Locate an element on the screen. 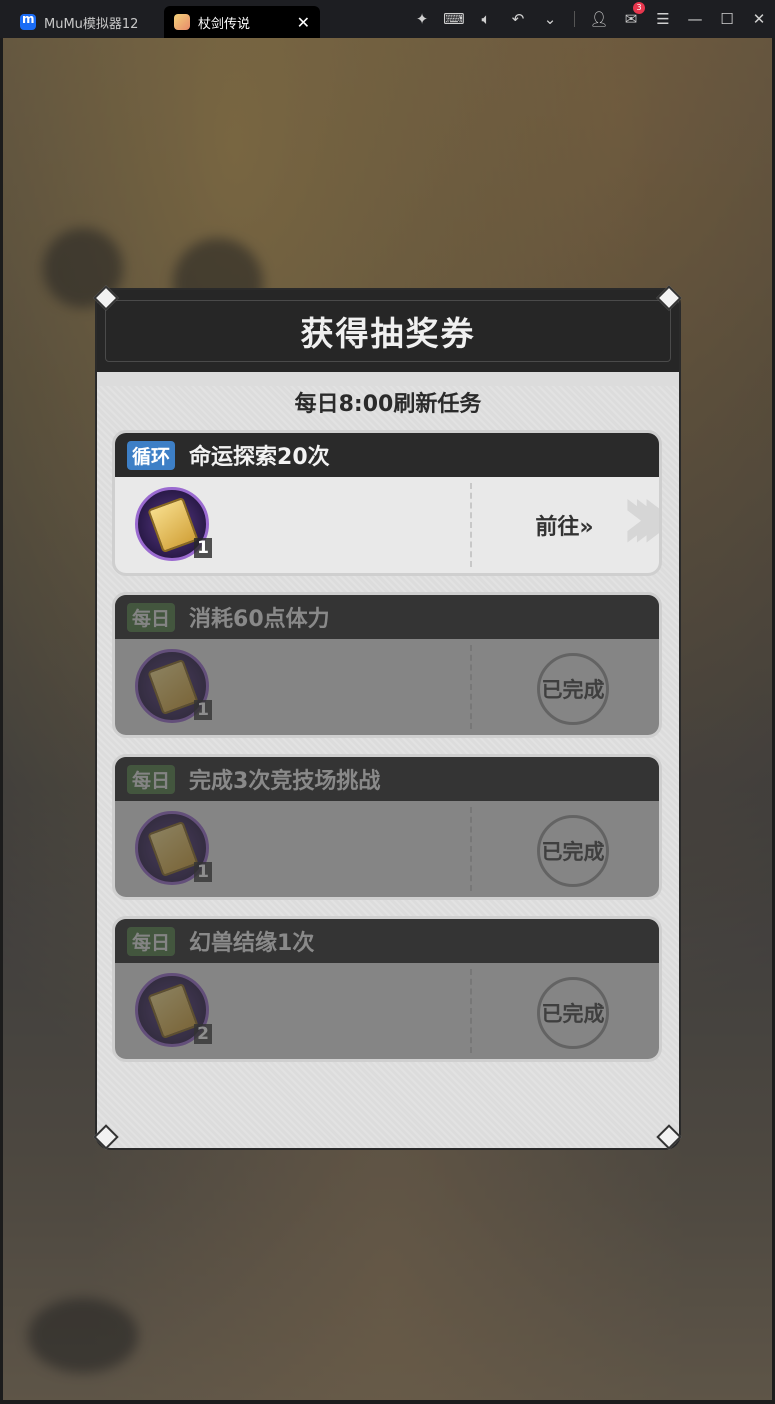  tab-game: 杖剑传说 ✕ is located at coordinates (242, 22).